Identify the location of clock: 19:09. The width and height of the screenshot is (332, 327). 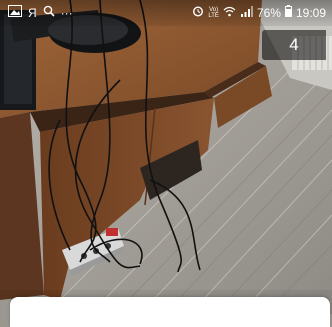
(310, 12).